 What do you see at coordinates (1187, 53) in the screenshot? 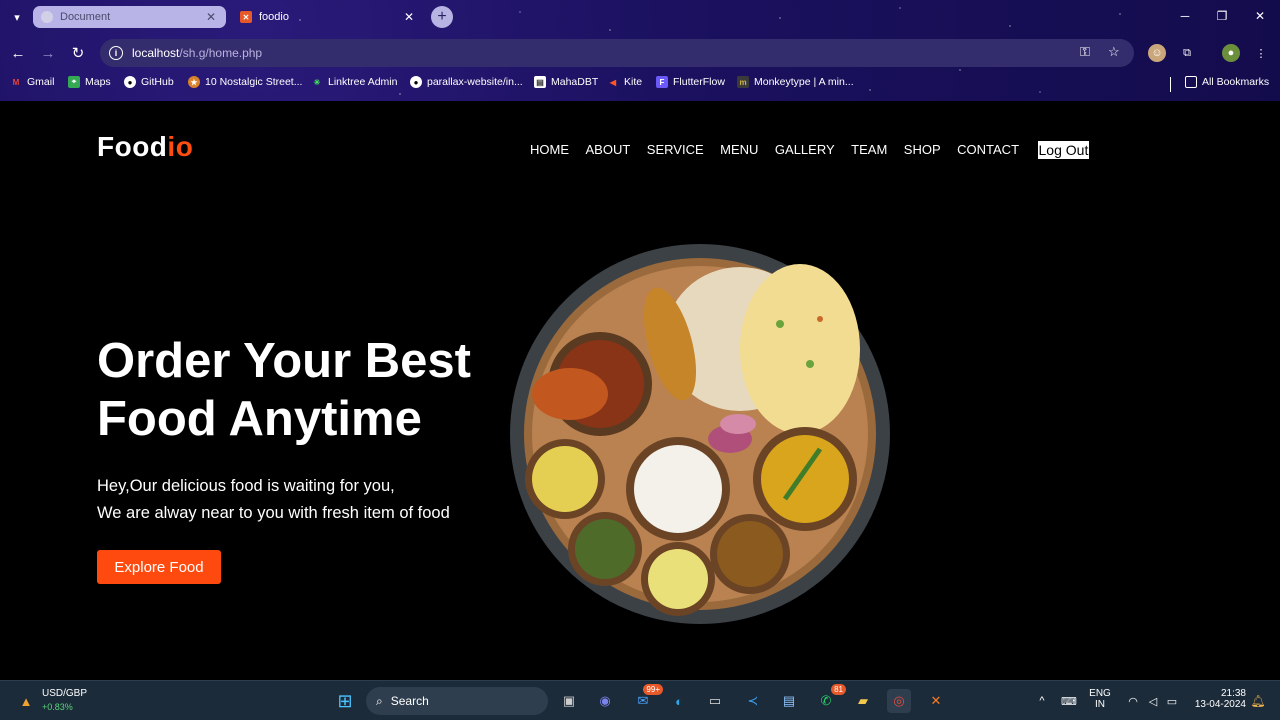
I see `extensions-puzzle-icon: ⧉` at bounding box center [1187, 53].